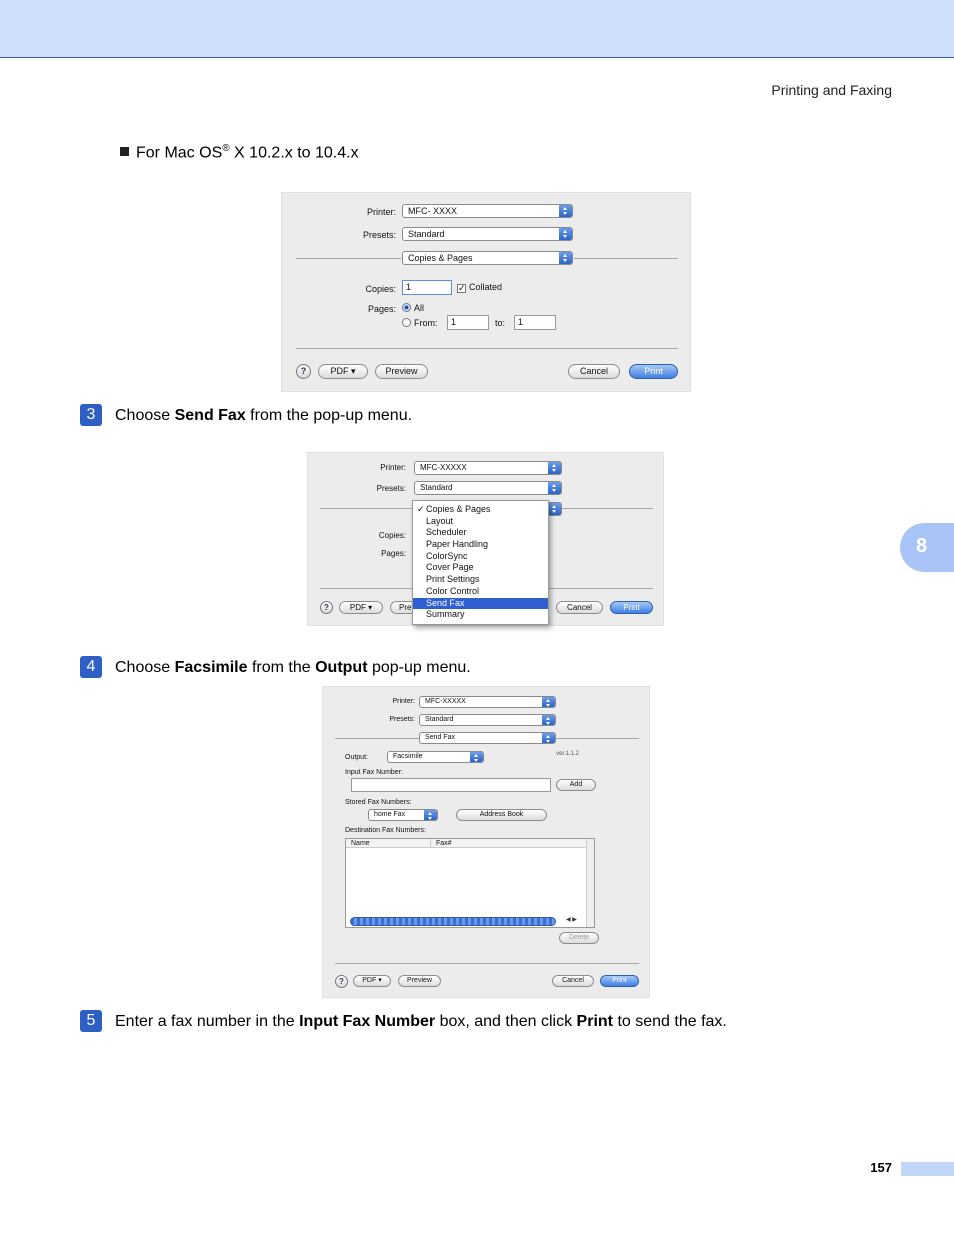 This screenshot has width=954, height=1235. I want to click on version-label: ver.1.1.2, so click(568, 754).